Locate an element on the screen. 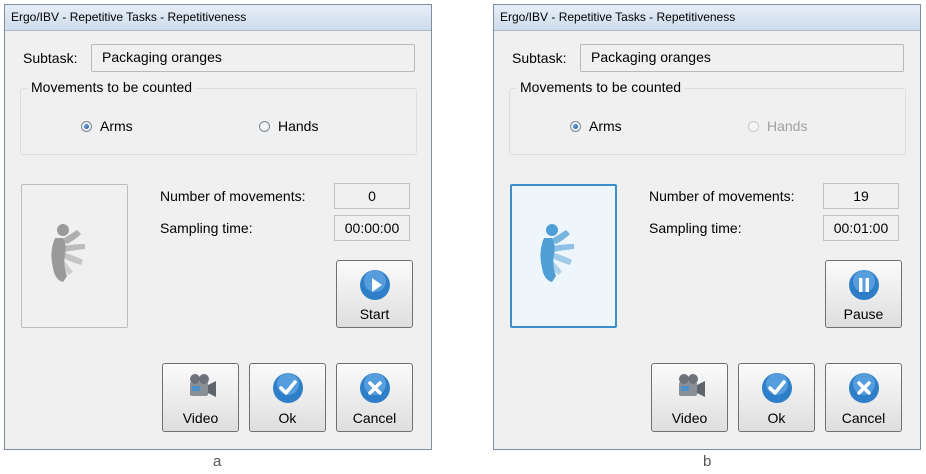 The width and height of the screenshot is (926, 474). pause-icon is located at coordinates (863, 285).